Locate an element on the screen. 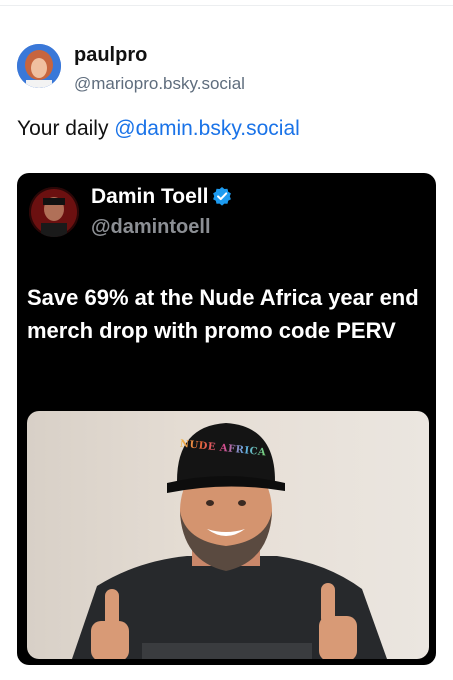  embedded-handle: @damintoell is located at coordinates (151, 227).